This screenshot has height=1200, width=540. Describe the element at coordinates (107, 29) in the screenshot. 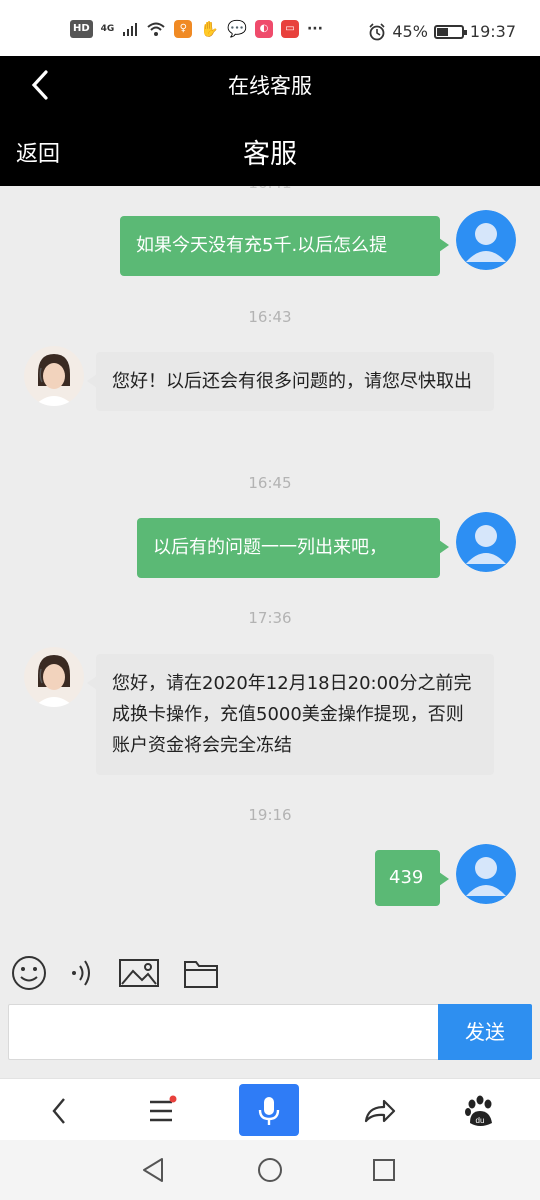

I see `network-label: 4G` at that location.